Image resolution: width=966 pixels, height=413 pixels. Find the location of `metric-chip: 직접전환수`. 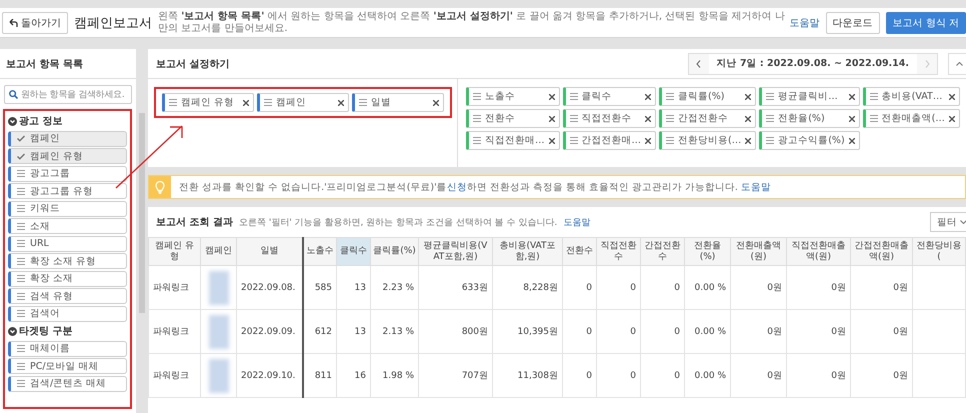

metric-chip: 직접전환수 is located at coordinates (609, 118).